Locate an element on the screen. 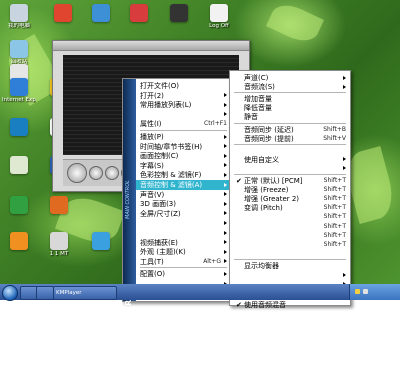  main-menu-item-label: 视频捕获(E) is located at coordinates (159, 242).